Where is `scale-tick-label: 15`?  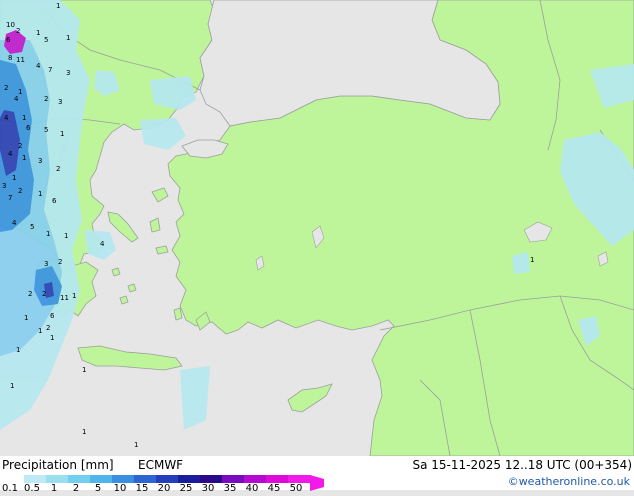 scale-tick-label: 15 is located at coordinates (142, 488).